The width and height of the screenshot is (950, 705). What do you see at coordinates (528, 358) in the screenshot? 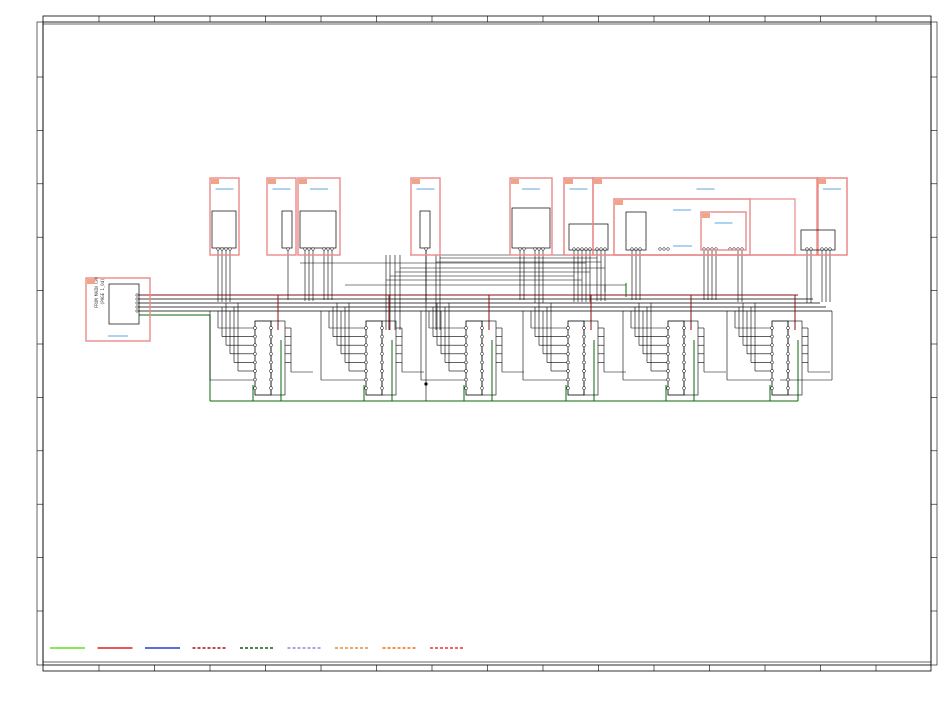
I see `ic-chips` at bounding box center [528, 358].